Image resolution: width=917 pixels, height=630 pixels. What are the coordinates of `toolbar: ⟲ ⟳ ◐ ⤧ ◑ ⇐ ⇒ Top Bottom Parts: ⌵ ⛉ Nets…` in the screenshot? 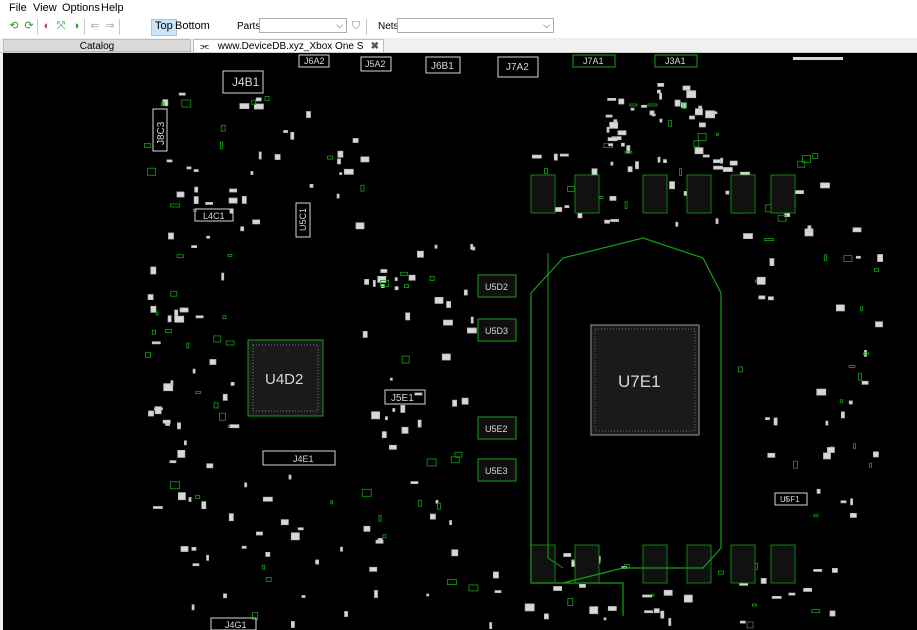 It's located at (458, 27).